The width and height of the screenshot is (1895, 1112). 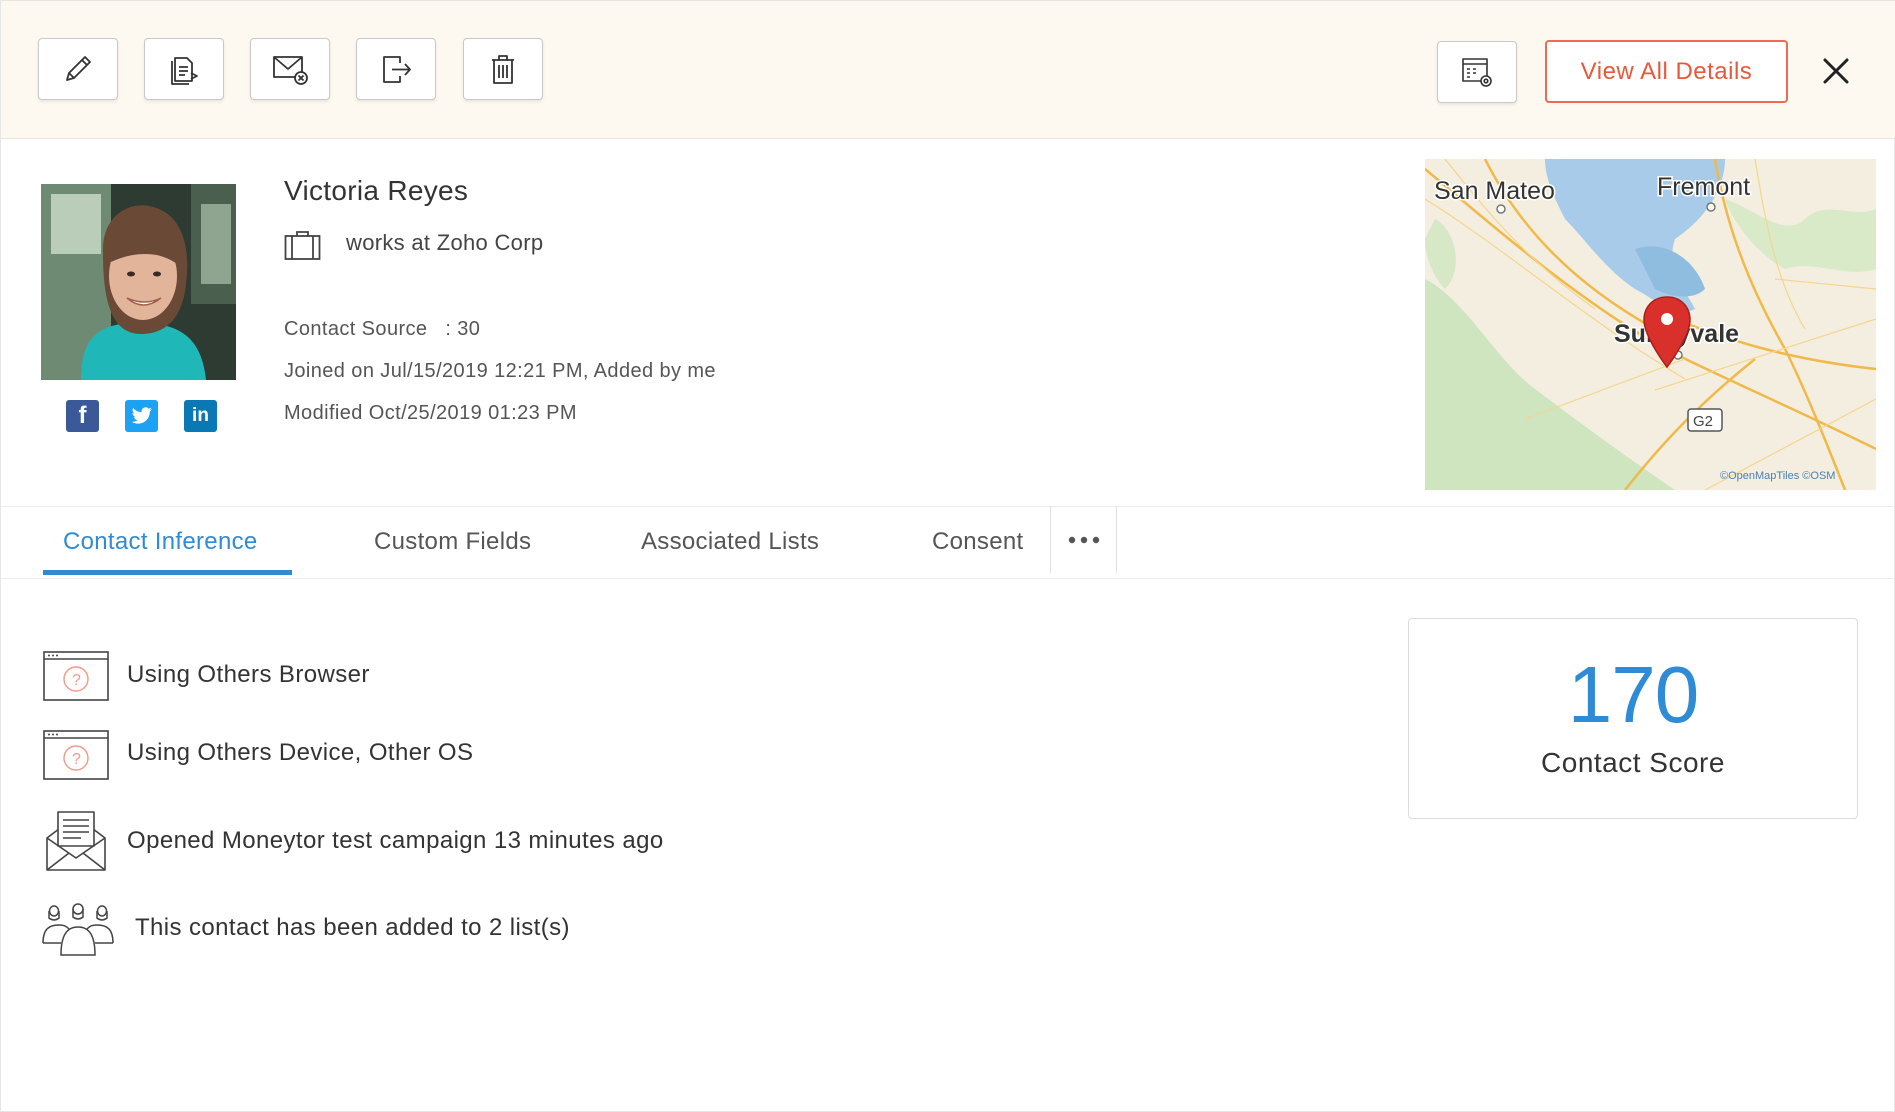 What do you see at coordinates (167, 572) in the screenshot?
I see `active-tab-indicator` at bounding box center [167, 572].